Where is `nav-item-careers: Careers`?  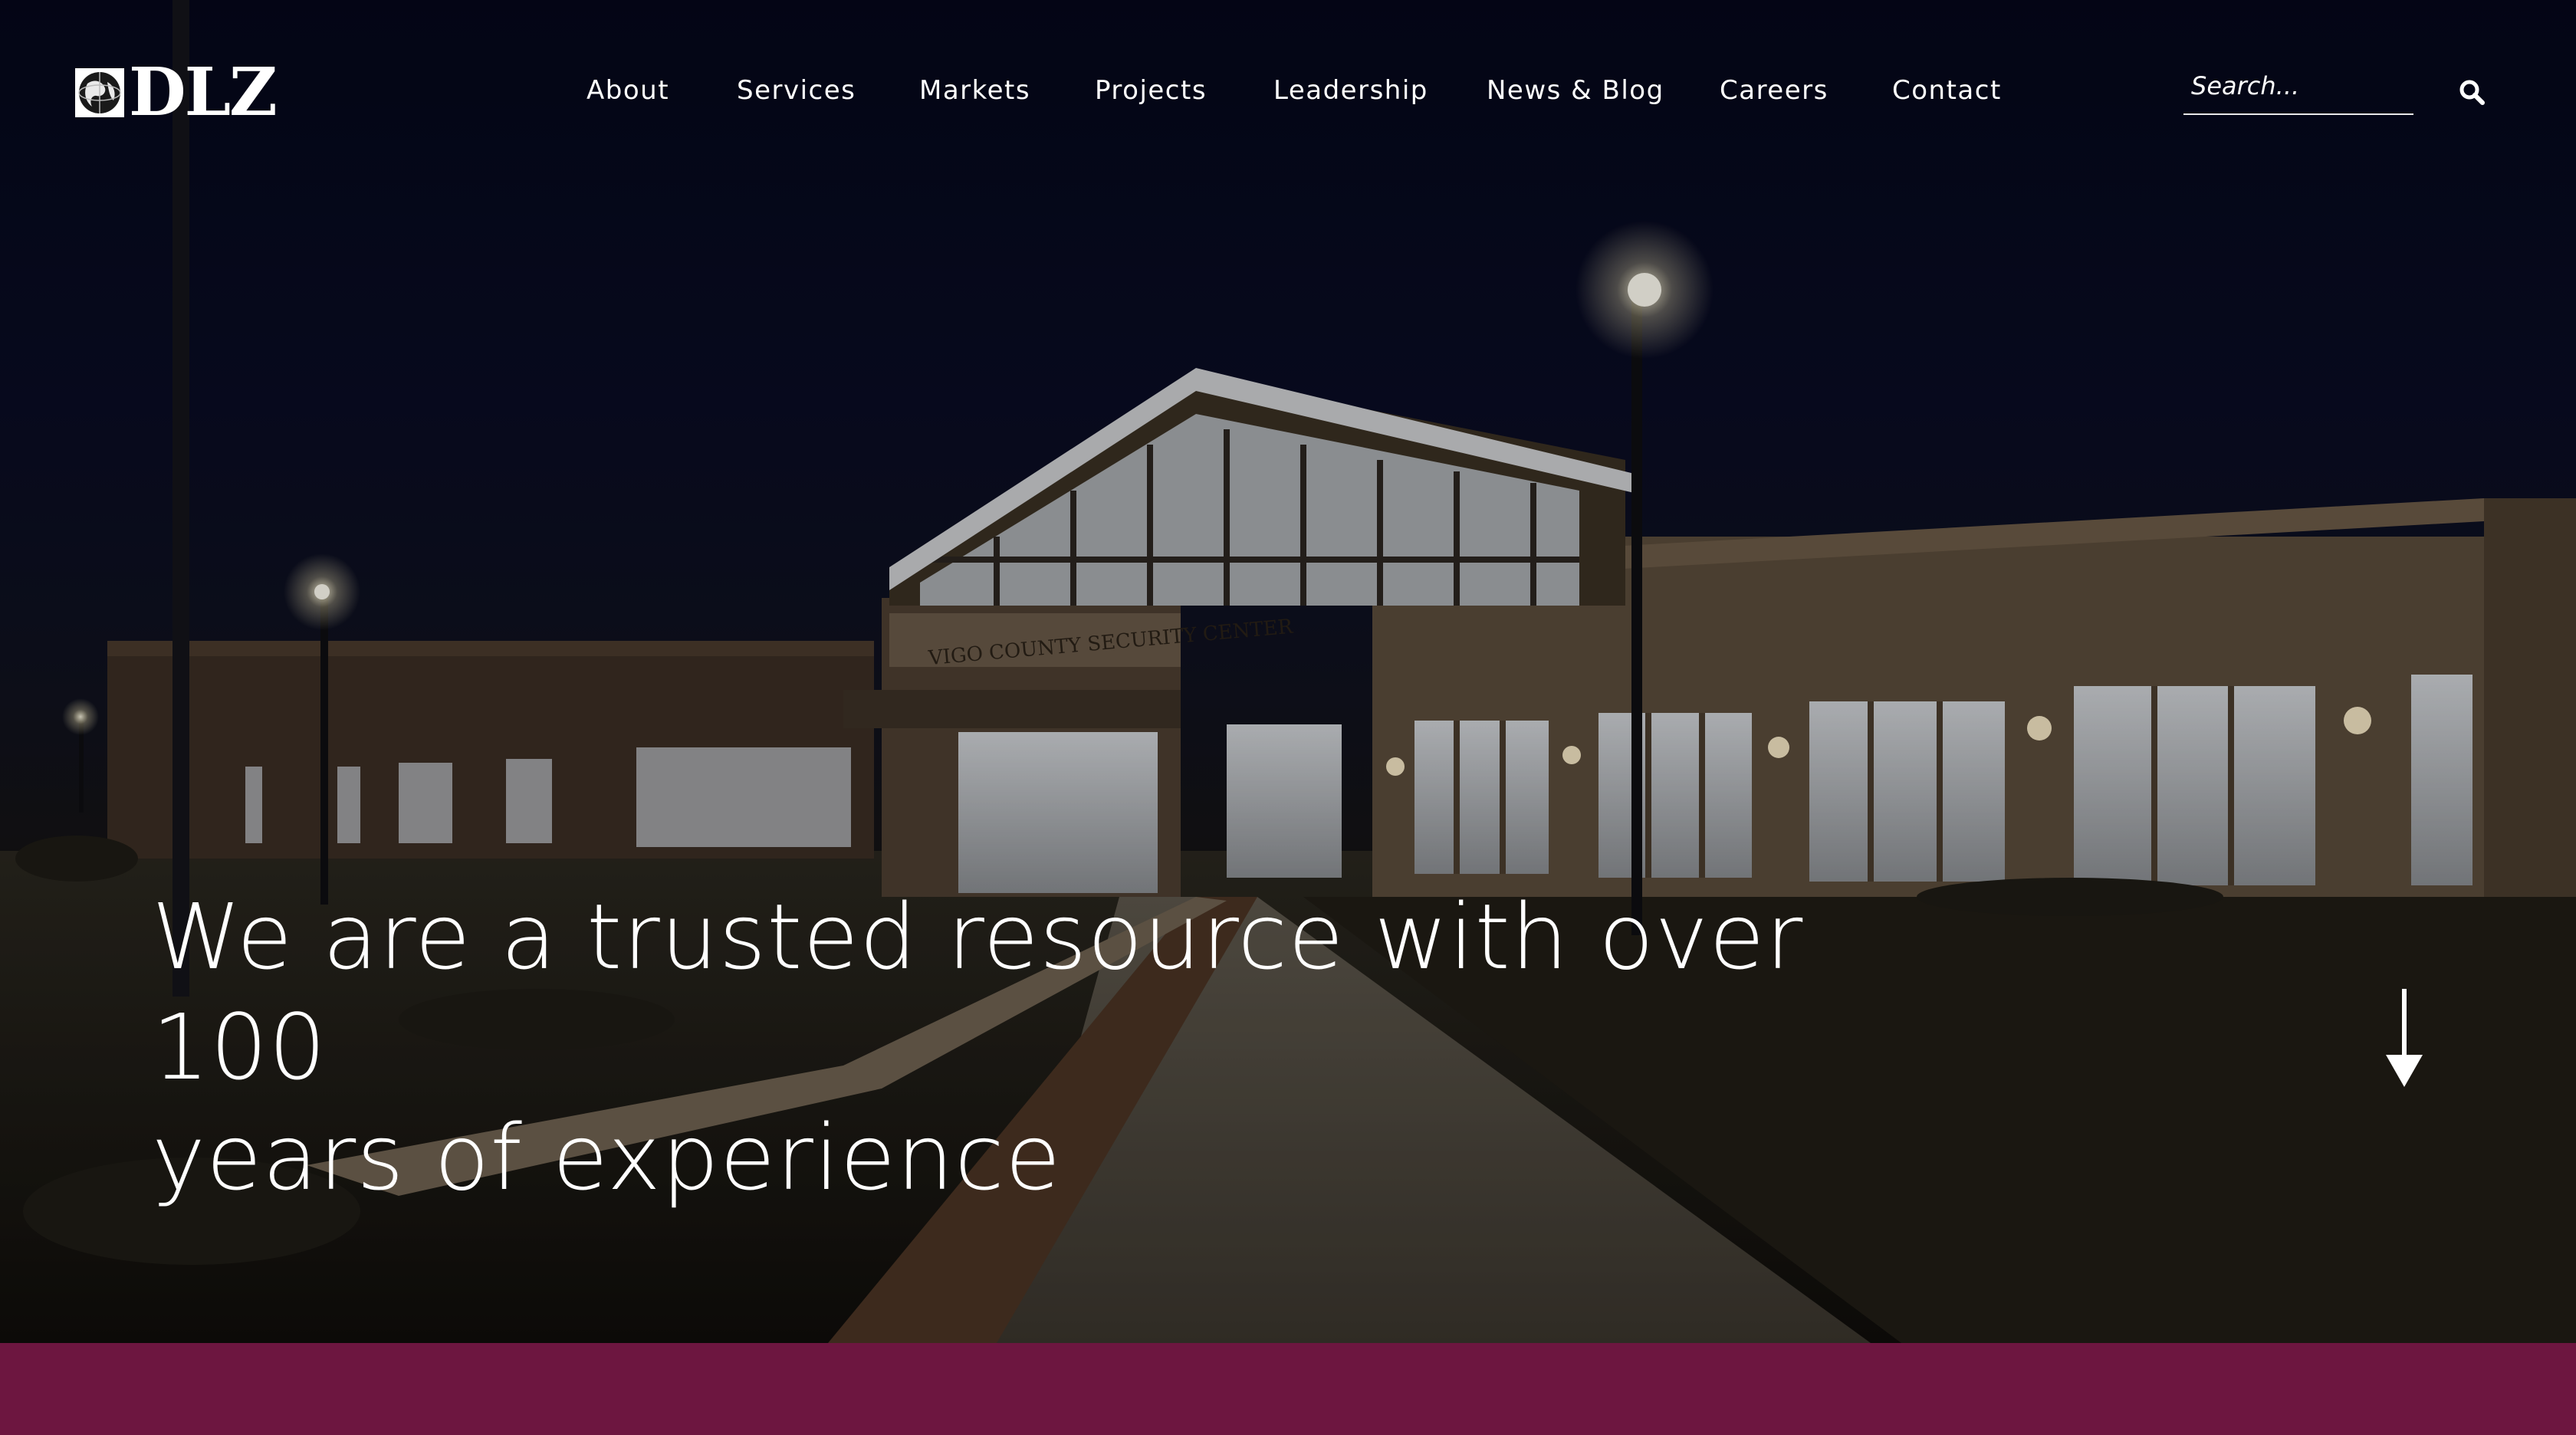
nav-item-careers: Careers is located at coordinates (1775, 90).